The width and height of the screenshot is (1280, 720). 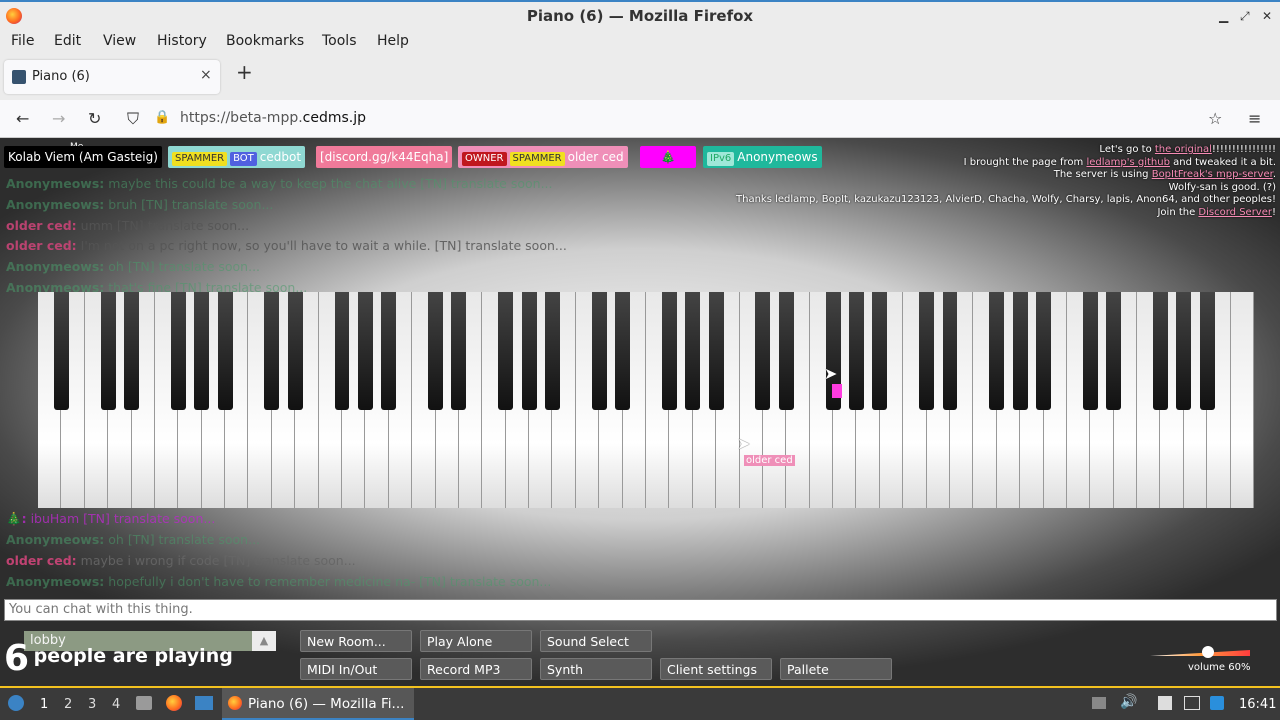 What do you see at coordinates (543, 157) in the screenshot?
I see `user-tag: OWNER SPAMMER older ced` at bounding box center [543, 157].